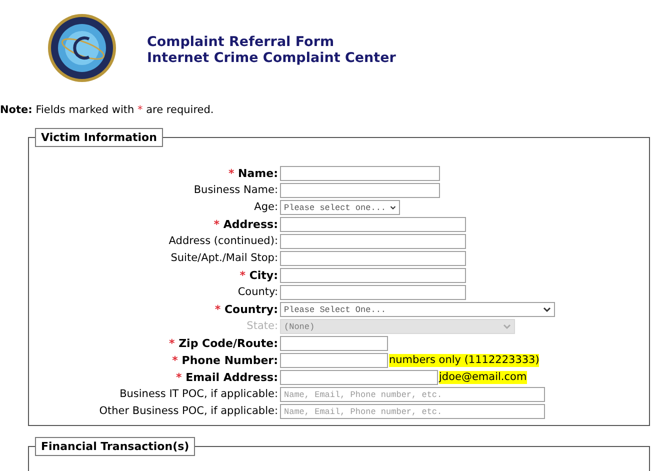 The width and height of the screenshot is (665, 471). I want to click on page-title: Internet Crime Complaint Center, so click(271, 58).